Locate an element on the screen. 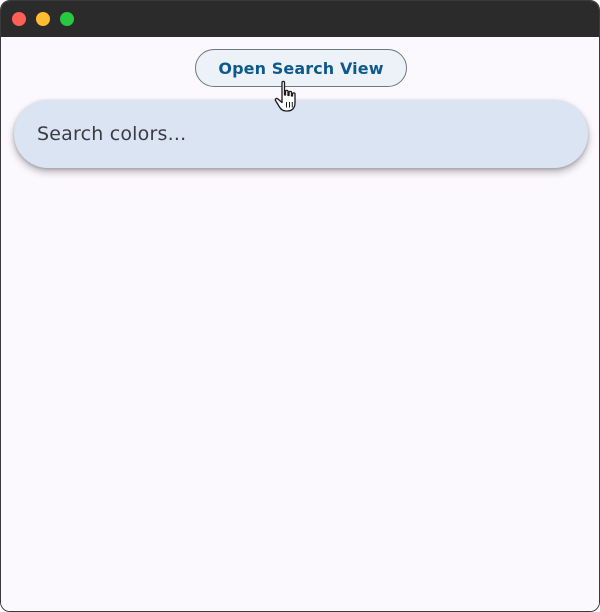 This screenshot has height=612, width=600. maximize-window-button is located at coordinates (67, 19).